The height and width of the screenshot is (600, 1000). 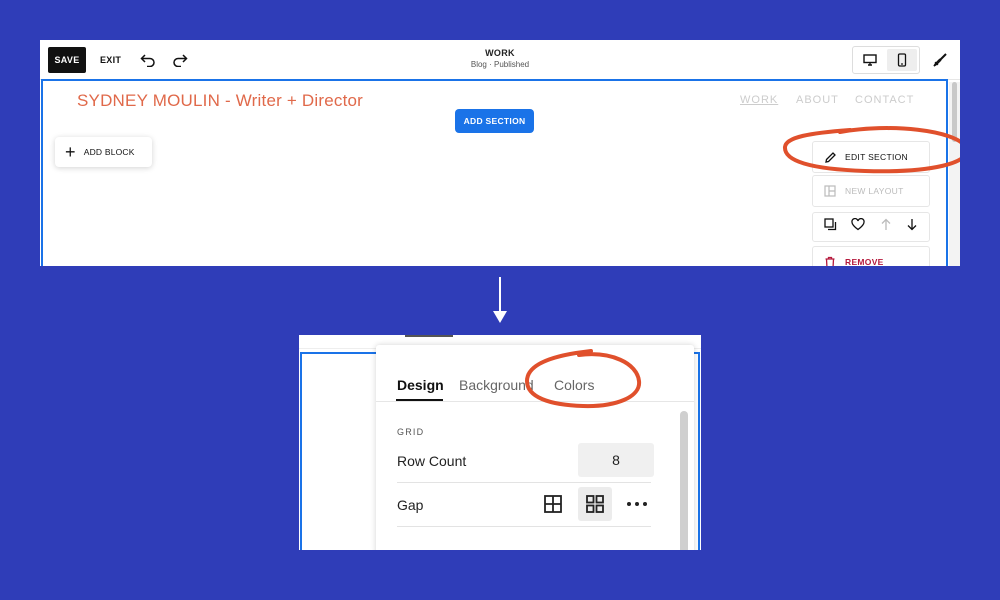 I want to click on add-section-button: ADD SECTION, so click(x=494, y=121).